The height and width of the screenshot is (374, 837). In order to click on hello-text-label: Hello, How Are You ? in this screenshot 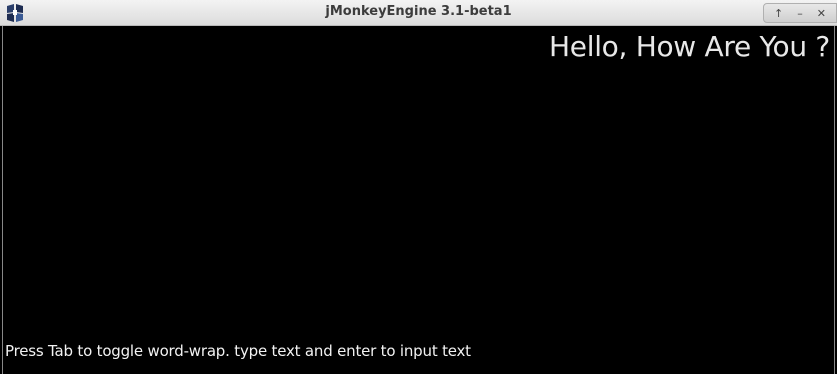, I will do `click(689, 46)`.